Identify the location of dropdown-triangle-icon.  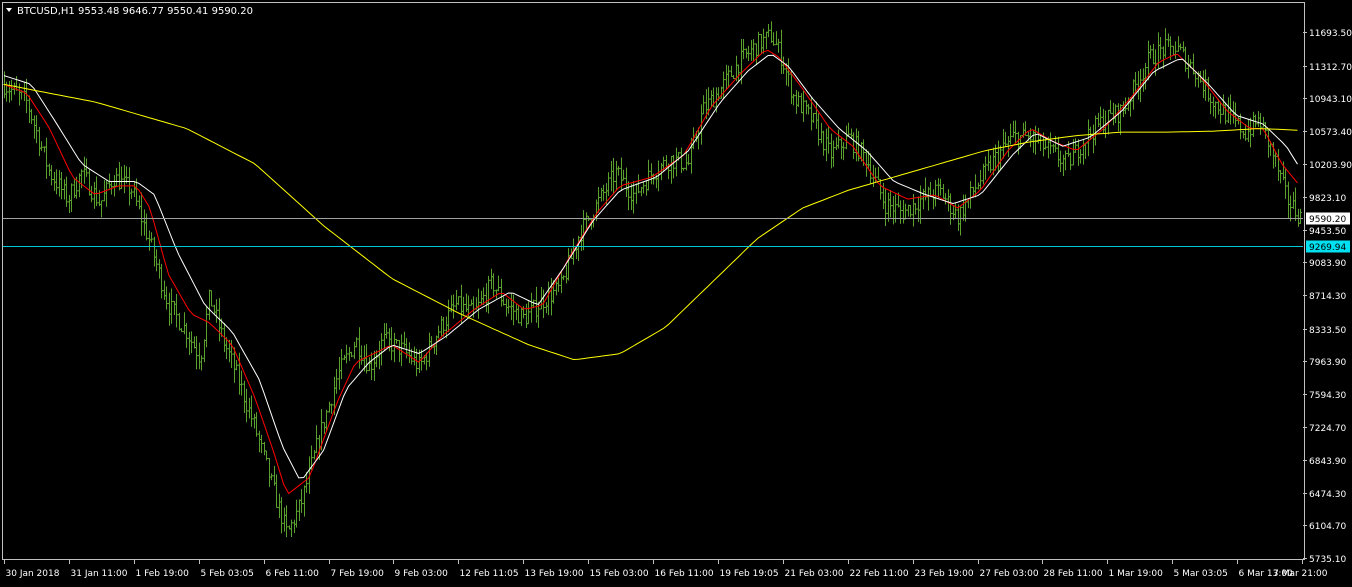
(9, 10).